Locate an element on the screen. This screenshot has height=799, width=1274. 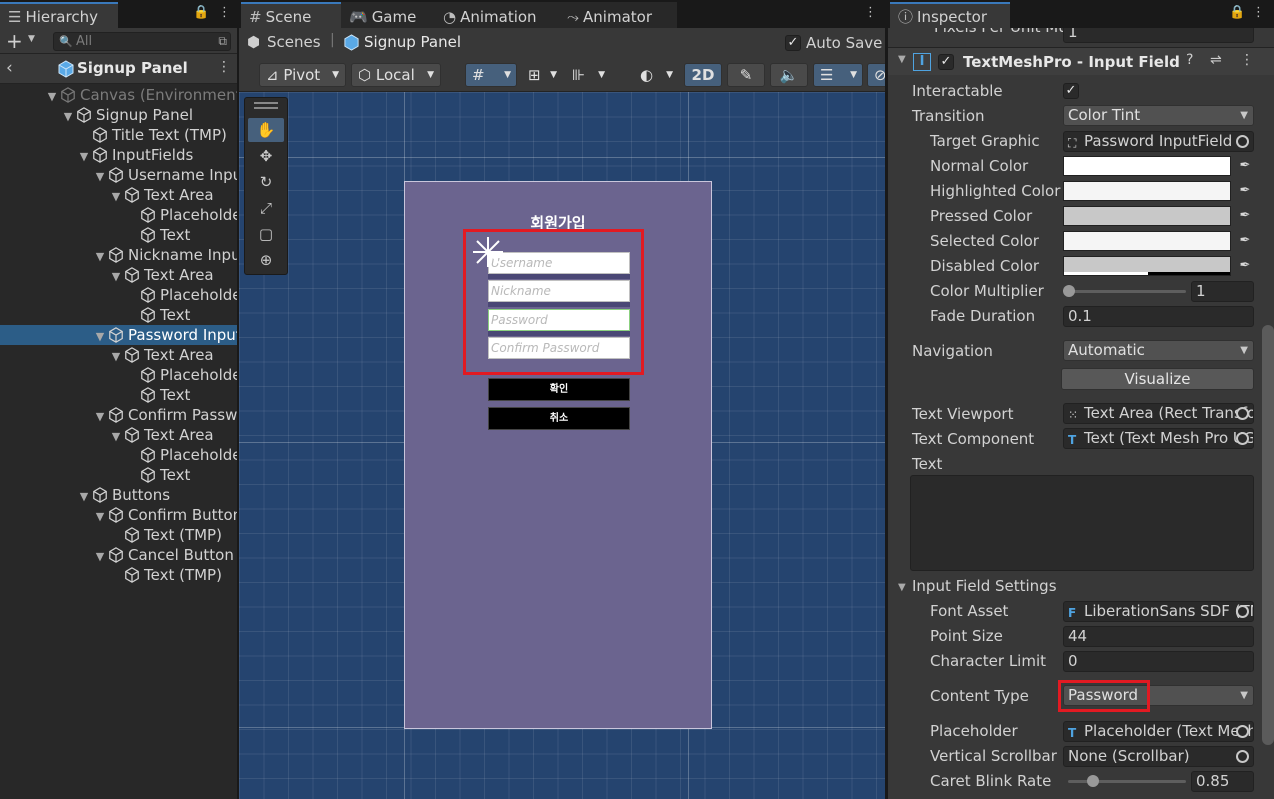
search-input: 🔍 All ⧉ is located at coordinates (142, 41).